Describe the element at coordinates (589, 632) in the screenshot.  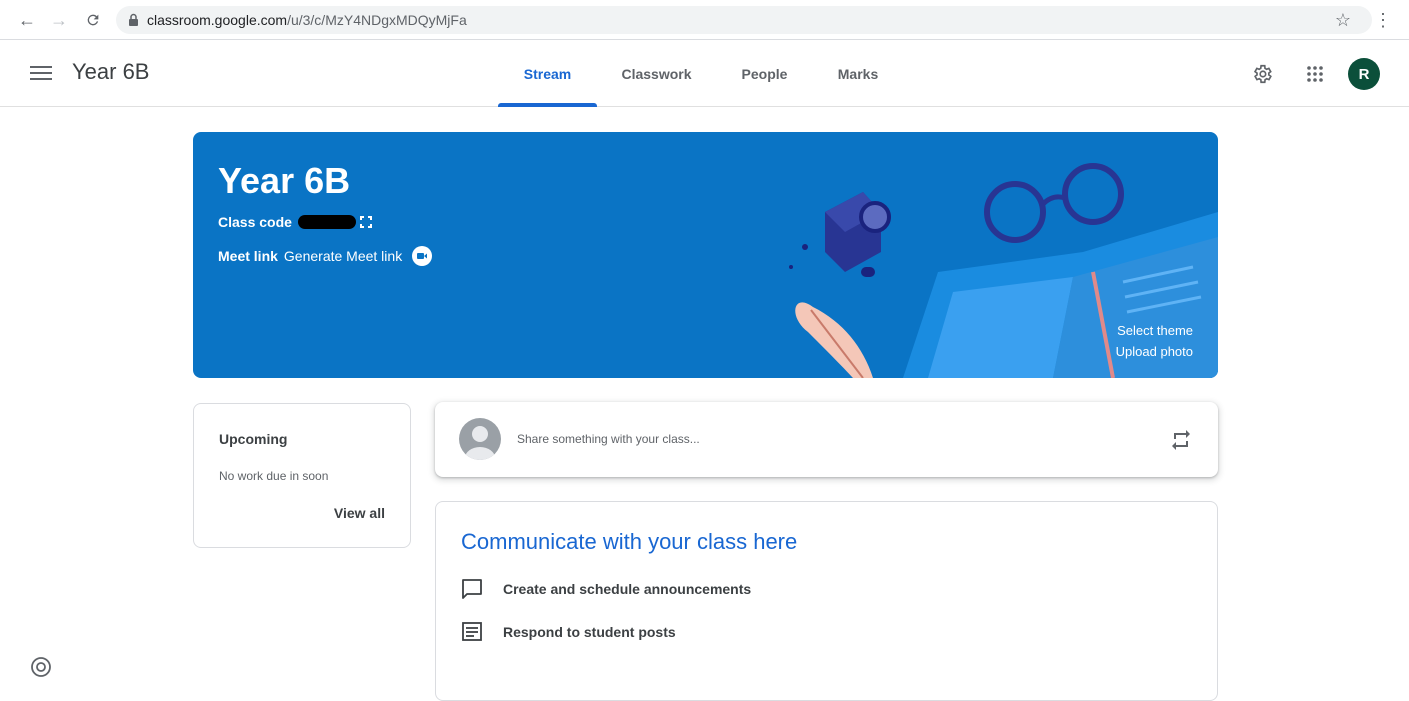
I see `respond-posts-label: Respond to student posts` at that location.